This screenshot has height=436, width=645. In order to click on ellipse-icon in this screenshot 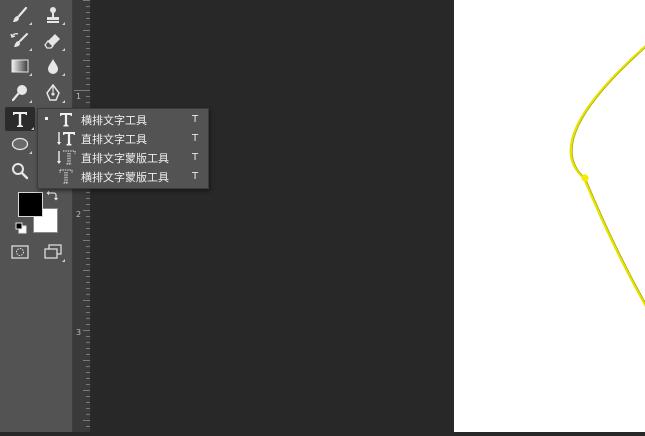, I will do `click(20, 144)`.